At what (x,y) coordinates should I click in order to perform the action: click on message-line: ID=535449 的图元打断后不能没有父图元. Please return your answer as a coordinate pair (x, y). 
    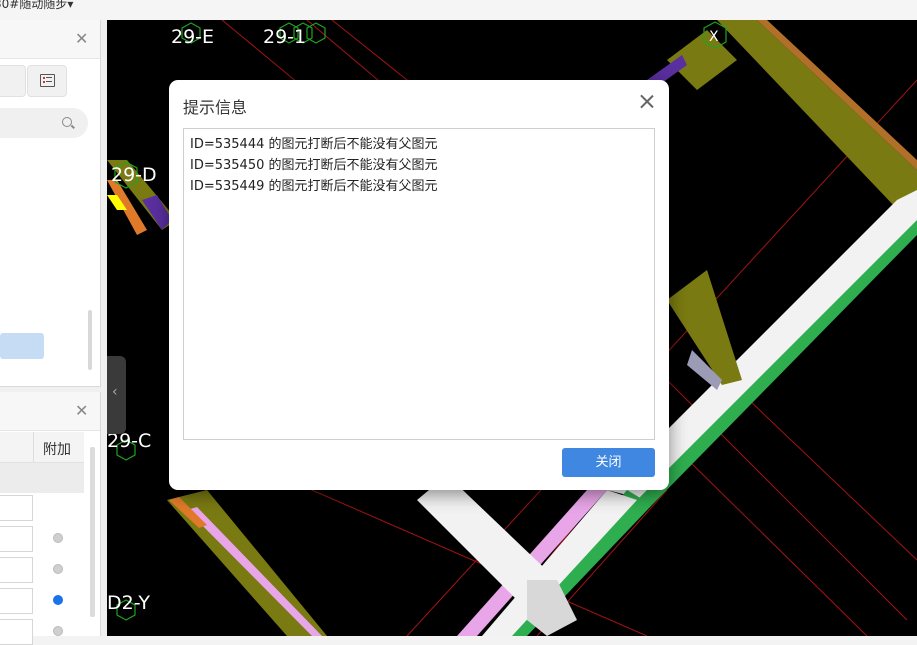
    Looking at the image, I should click on (314, 186).